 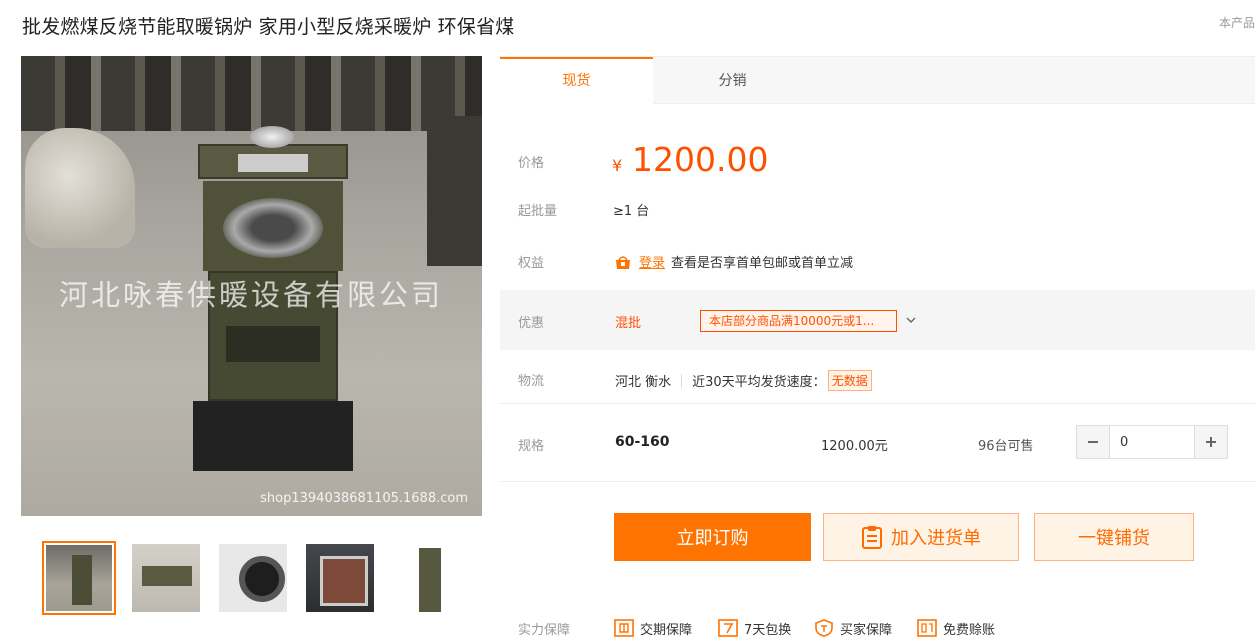 I want to click on stove-control-panel, so click(x=273, y=163).